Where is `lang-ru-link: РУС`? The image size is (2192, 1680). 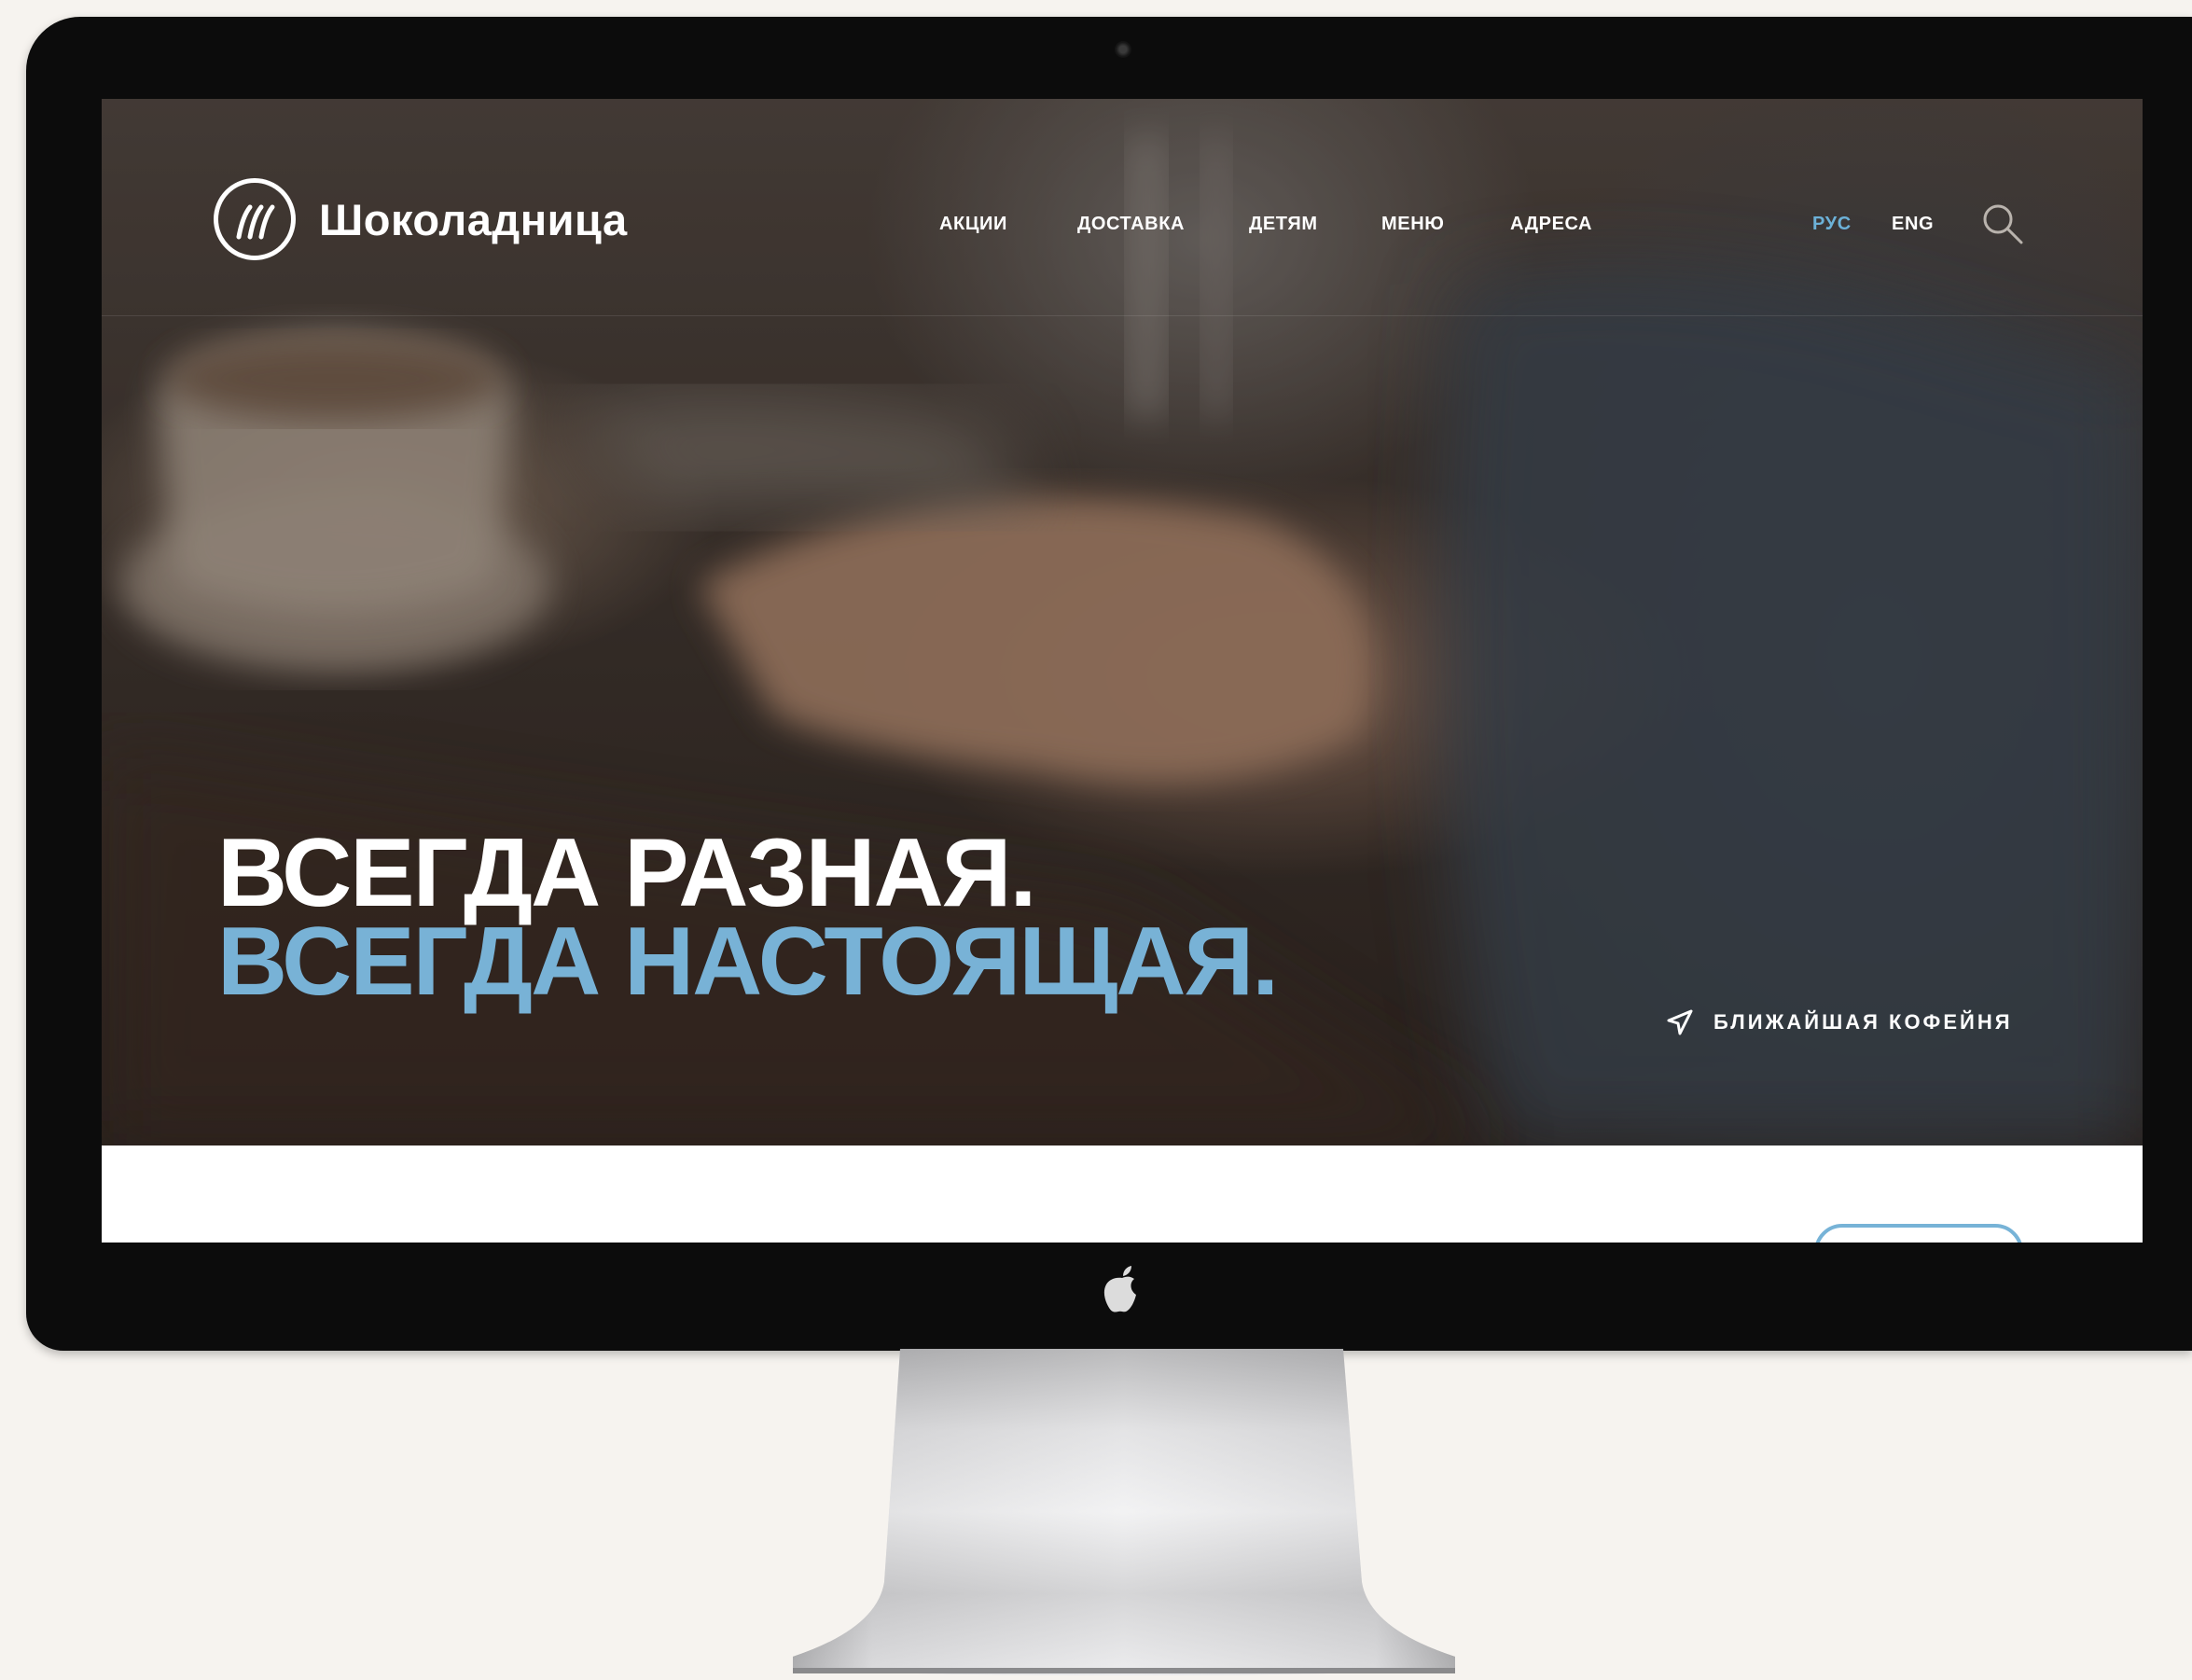
lang-ru-link: РУС is located at coordinates (1832, 224).